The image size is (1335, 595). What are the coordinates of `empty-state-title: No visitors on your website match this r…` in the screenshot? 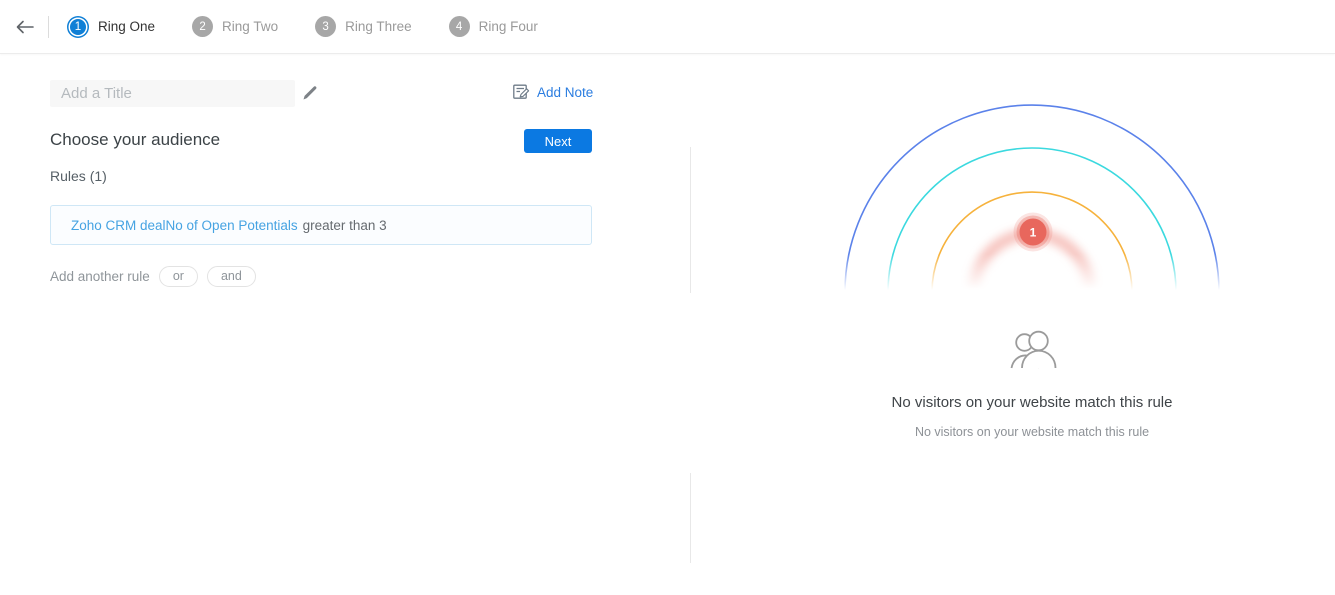 It's located at (1032, 402).